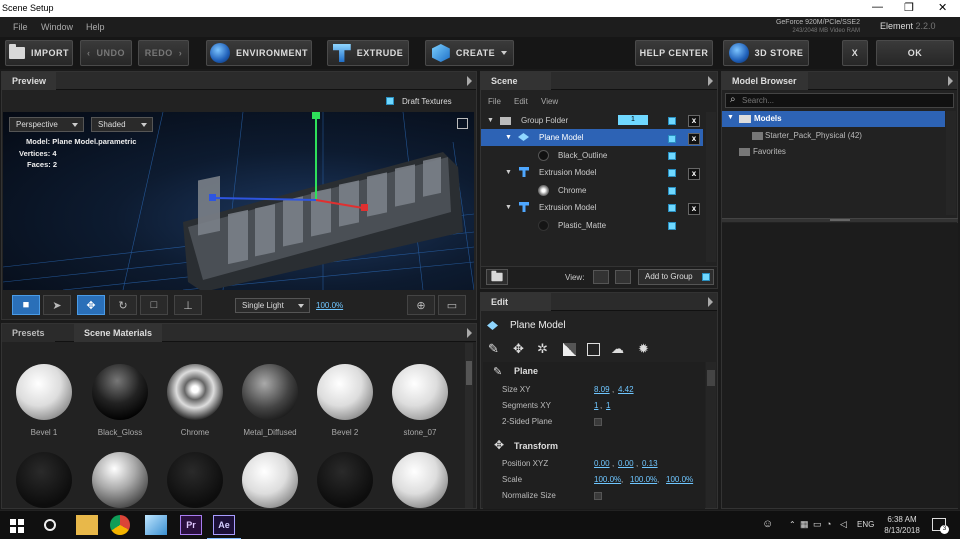  What do you see at coordinates (57, 27) in the screenshot?
I see `menu-window: Window` at bounding box center [57, 27].